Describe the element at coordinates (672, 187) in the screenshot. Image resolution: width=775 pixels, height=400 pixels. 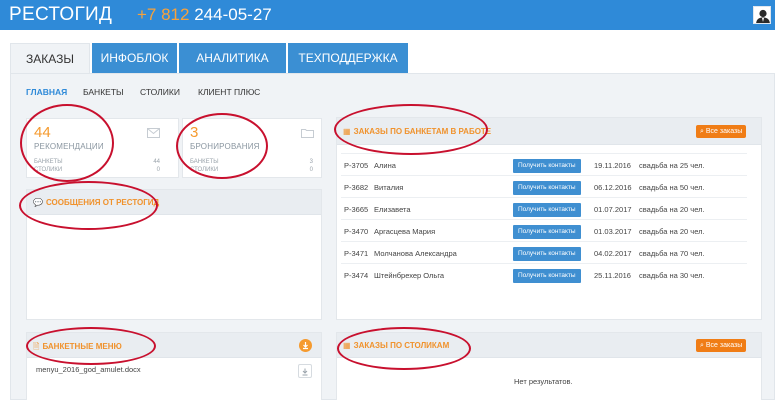
I see `event-description: свадьба на 50 чел.` at that location.